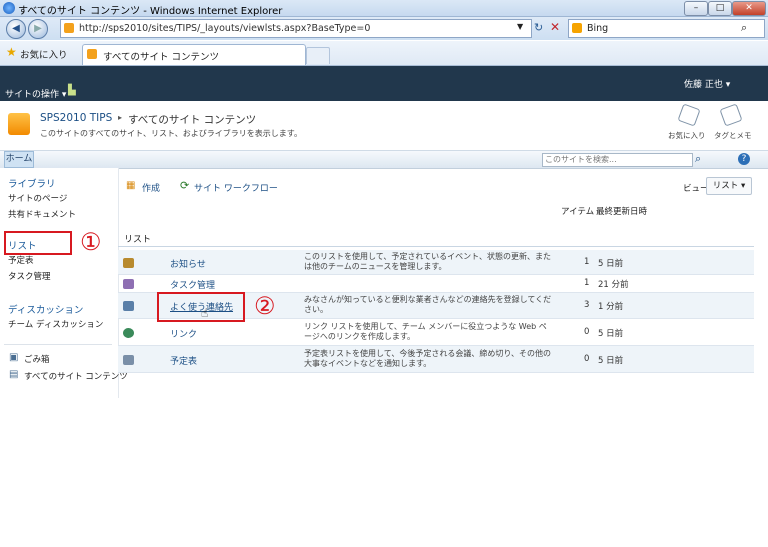 The width and height of the screenshot is (768, 547). What do you see at coordinates (698, 159) in the screenshot?
I see `site-search-icon: ⌕` at bounding box center [698, 159].